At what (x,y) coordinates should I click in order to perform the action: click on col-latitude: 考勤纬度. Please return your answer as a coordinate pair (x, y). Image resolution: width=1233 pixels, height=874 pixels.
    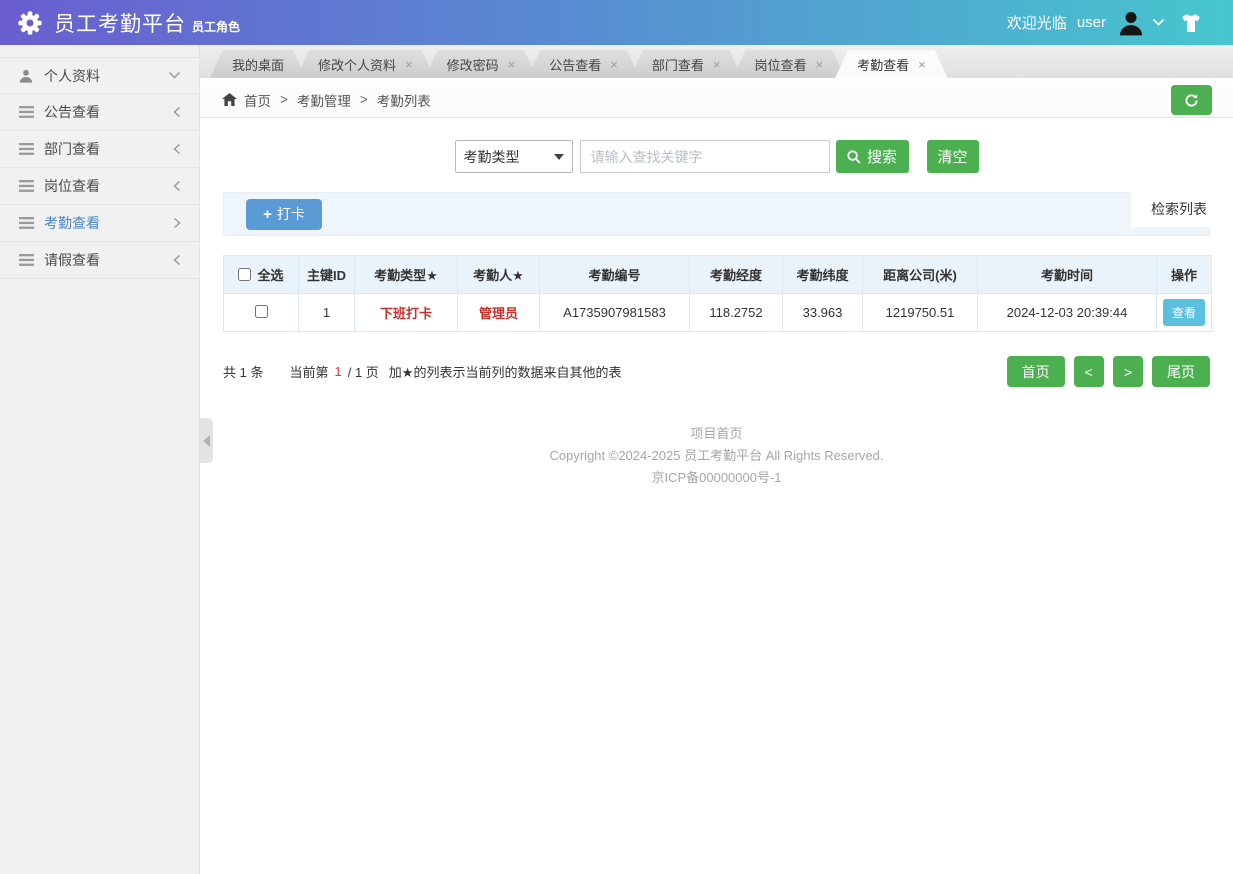
    Looking at the image, I should click on (822, 274).